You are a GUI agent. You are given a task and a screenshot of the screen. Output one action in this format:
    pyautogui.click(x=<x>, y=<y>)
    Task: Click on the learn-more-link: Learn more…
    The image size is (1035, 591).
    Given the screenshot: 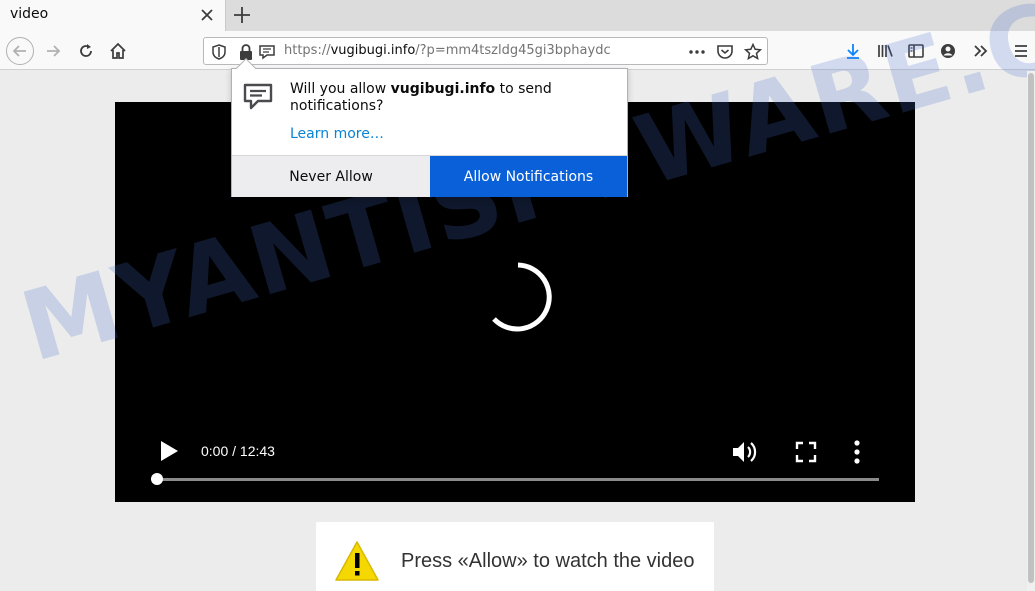 What is the action you would take?
    pyautogui.click(x=337, y=134)
    